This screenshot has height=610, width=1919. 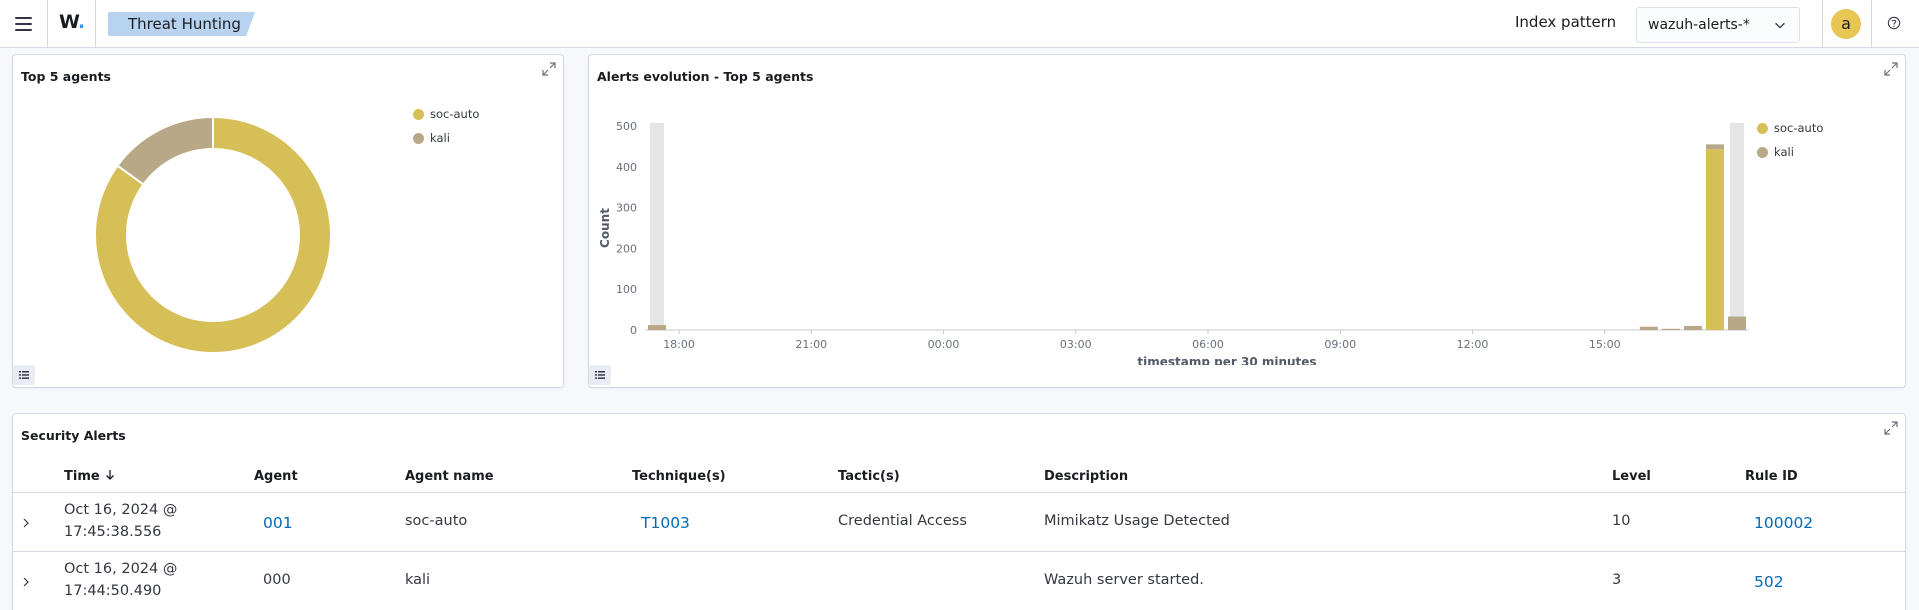 What do you see at coordinates (1621, 521) in the screenshot?
I see `level-cell: 10` at bounding box center [1621, 521].